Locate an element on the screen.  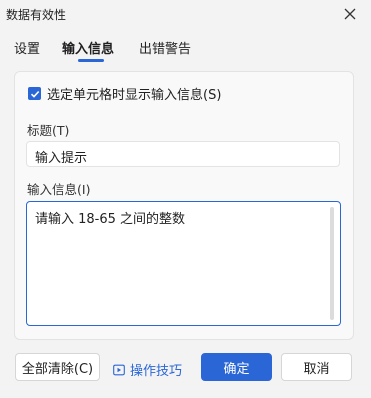
clear-all-button: 全部清除(C) is located at coordinates (57, 367).